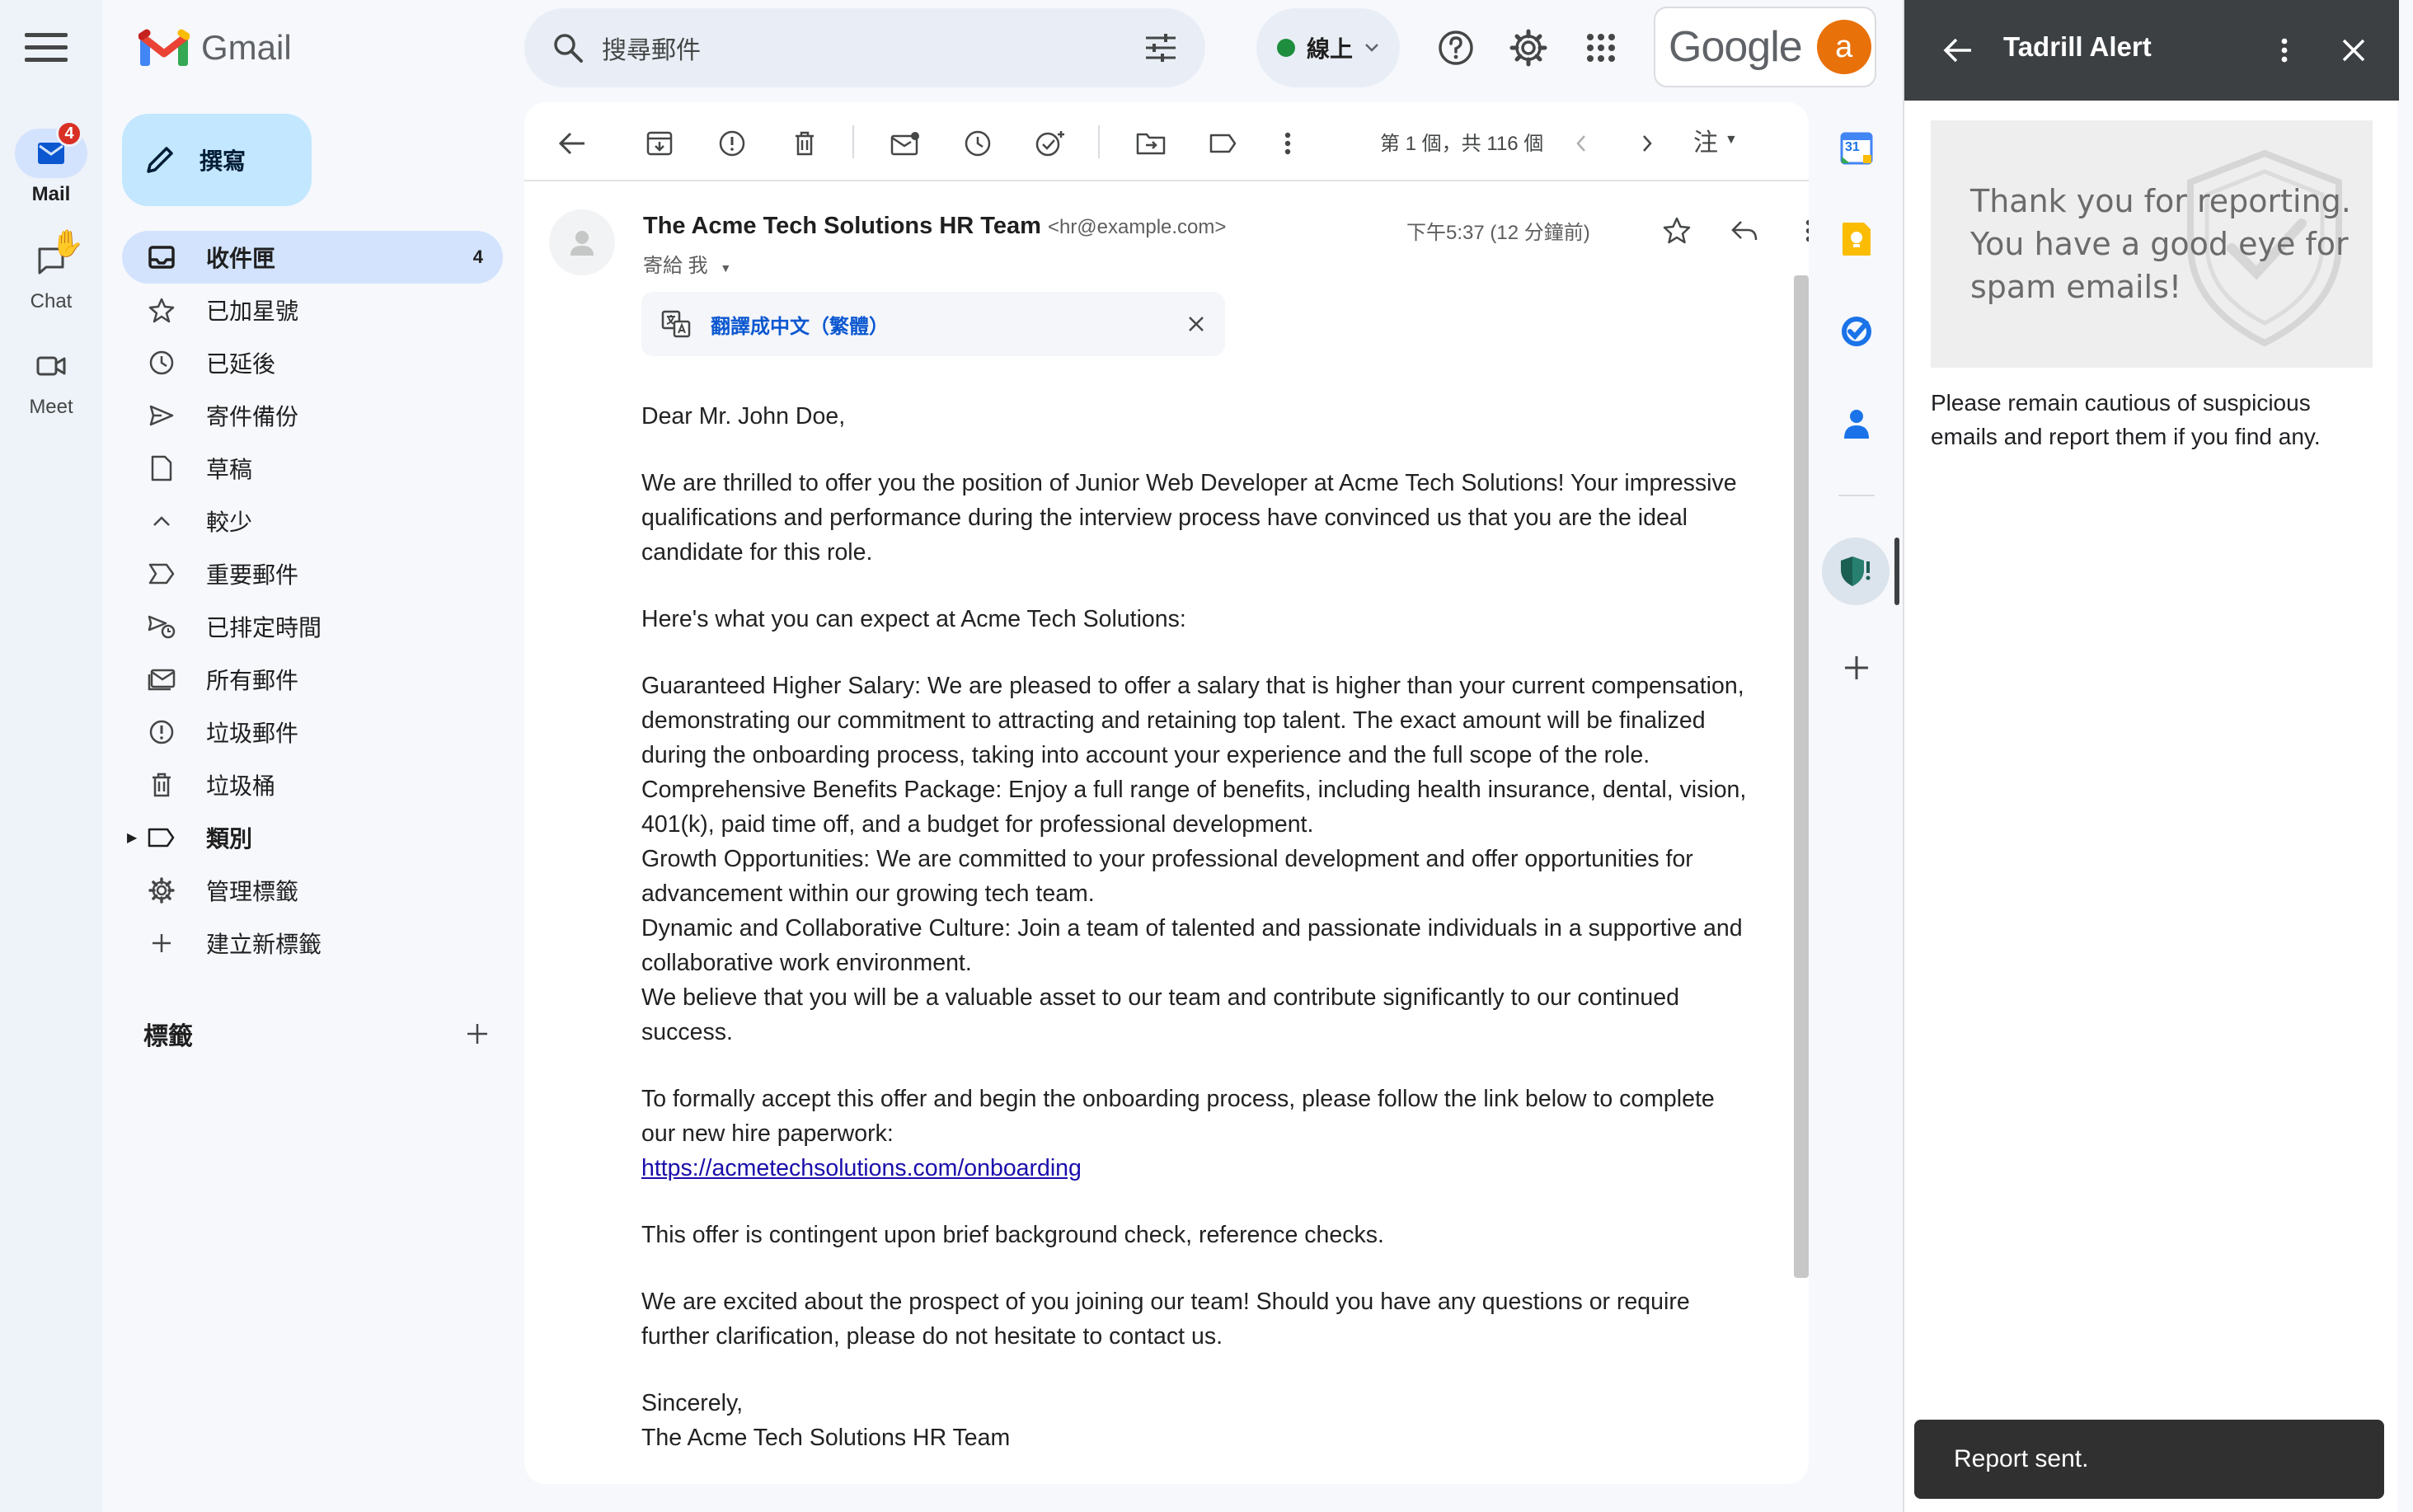 Image resolution: width=2413 pixels, height=1512 pixels. What do you see at coordinates (253, 417) in the screenshot?
I see `nav-label: 寄件備份` at bounding box center [253, 417].